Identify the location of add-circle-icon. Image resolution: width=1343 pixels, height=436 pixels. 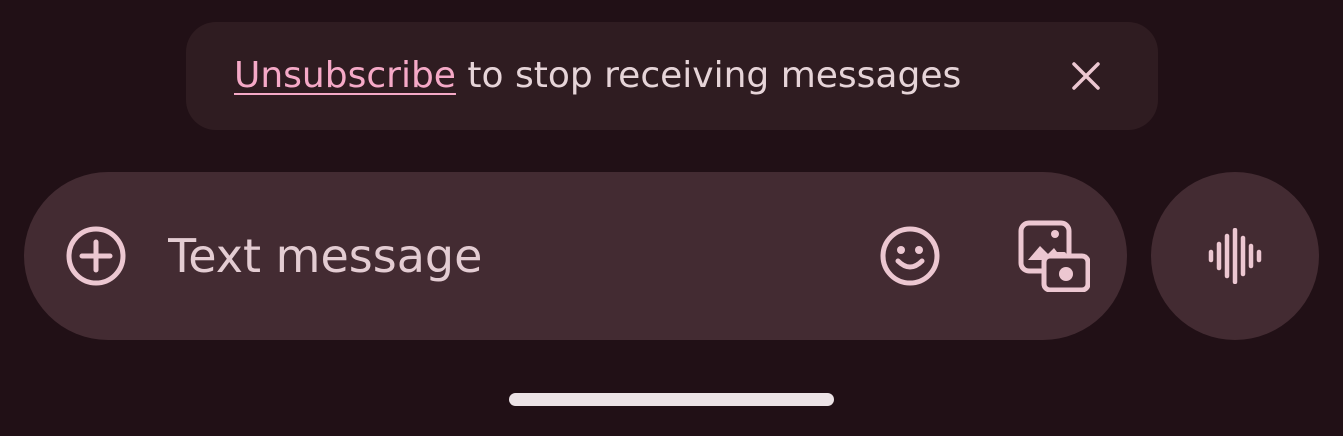
(96, 256).